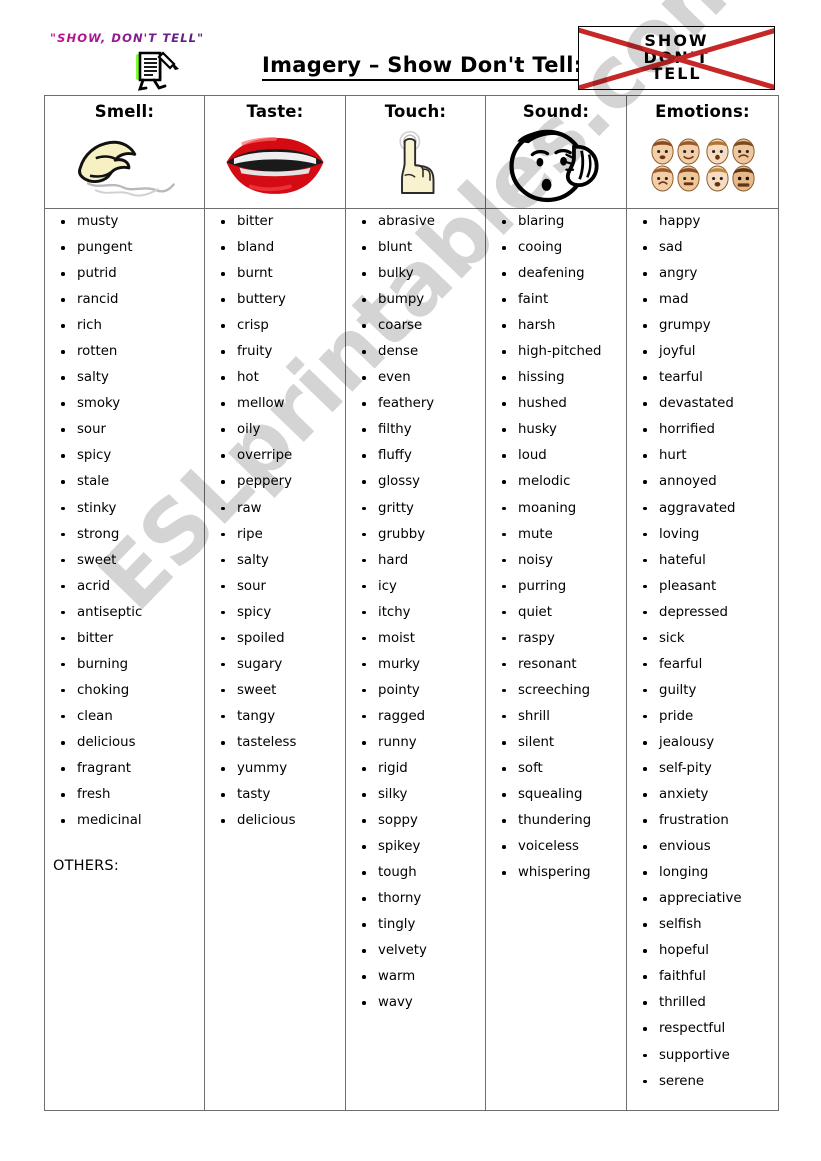  I want to click on word-item: soft, so click(556, 769).